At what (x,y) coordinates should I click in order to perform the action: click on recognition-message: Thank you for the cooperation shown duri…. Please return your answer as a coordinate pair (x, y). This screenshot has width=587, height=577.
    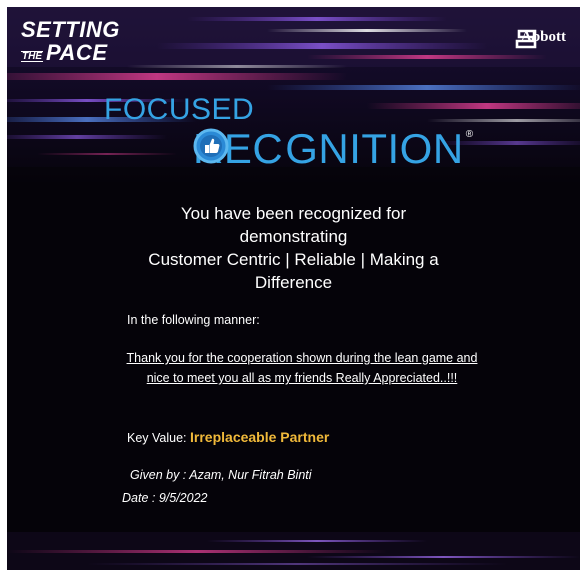
    Looking at the image, I should click on (302, 368).